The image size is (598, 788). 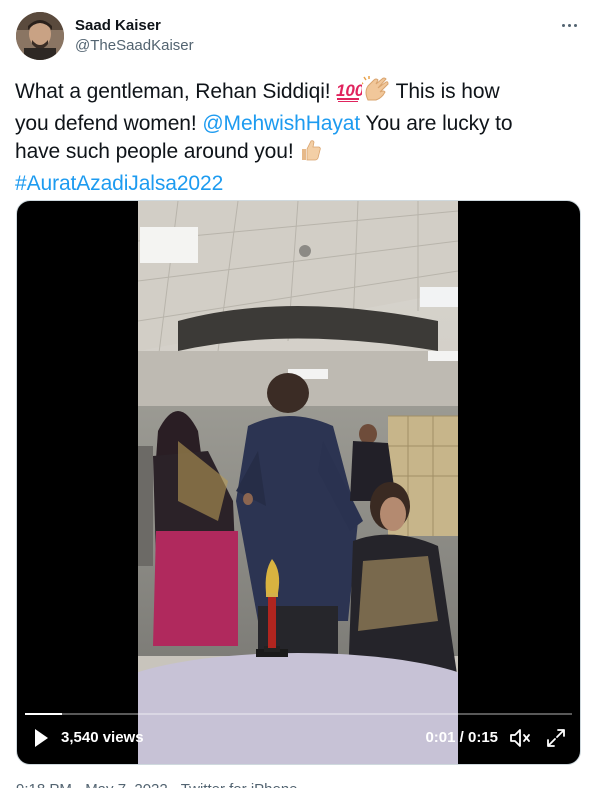 What do you see at coordinates (295, 184) in the screenshot?
I see `tweet-line-4: #AuratAzadiJalsa2022` at bounding box center [295, 184].